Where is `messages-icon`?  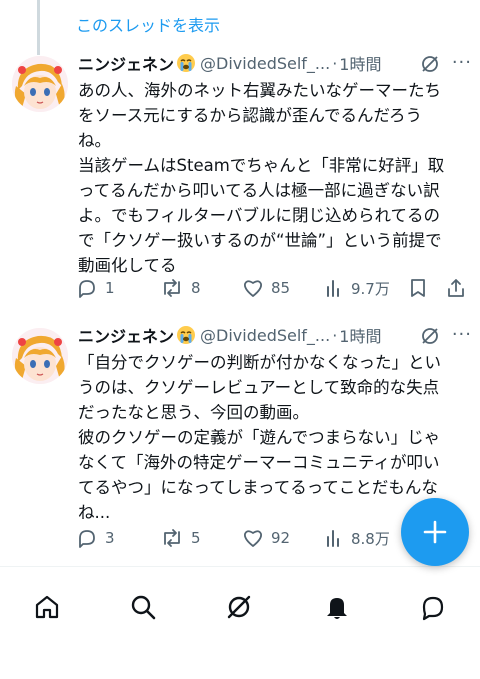
messages-icon is located at coordinates (433, 608).